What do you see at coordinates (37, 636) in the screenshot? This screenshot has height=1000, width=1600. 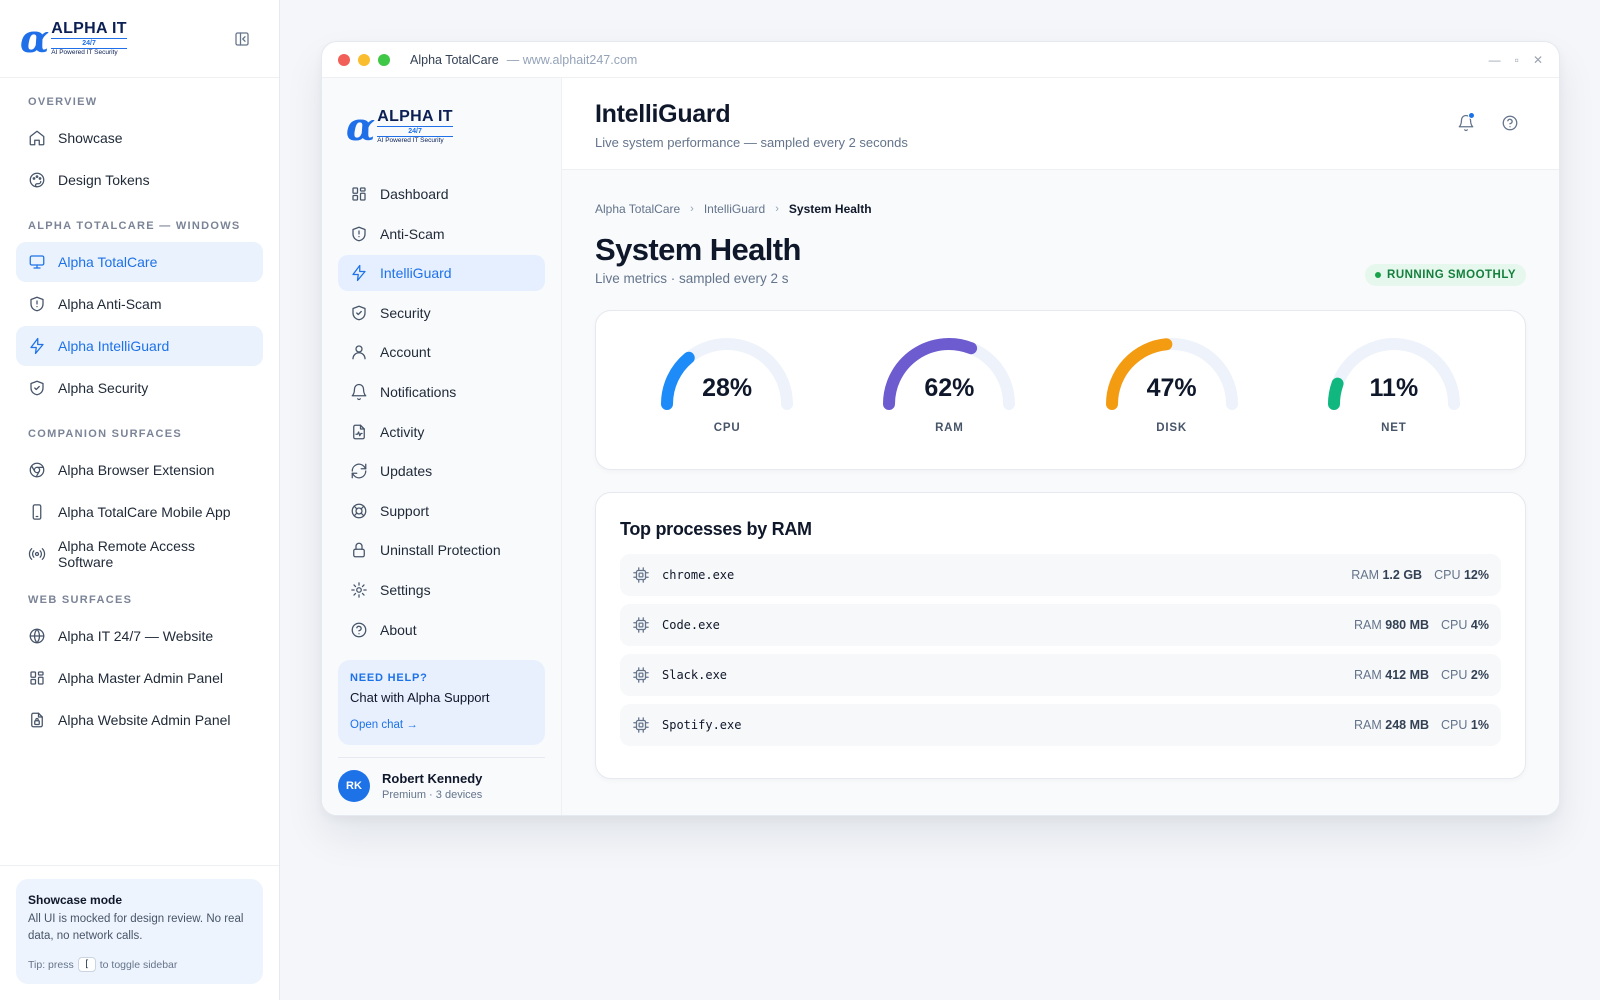 I see `globe-icon` at bounding box center [37, 636].